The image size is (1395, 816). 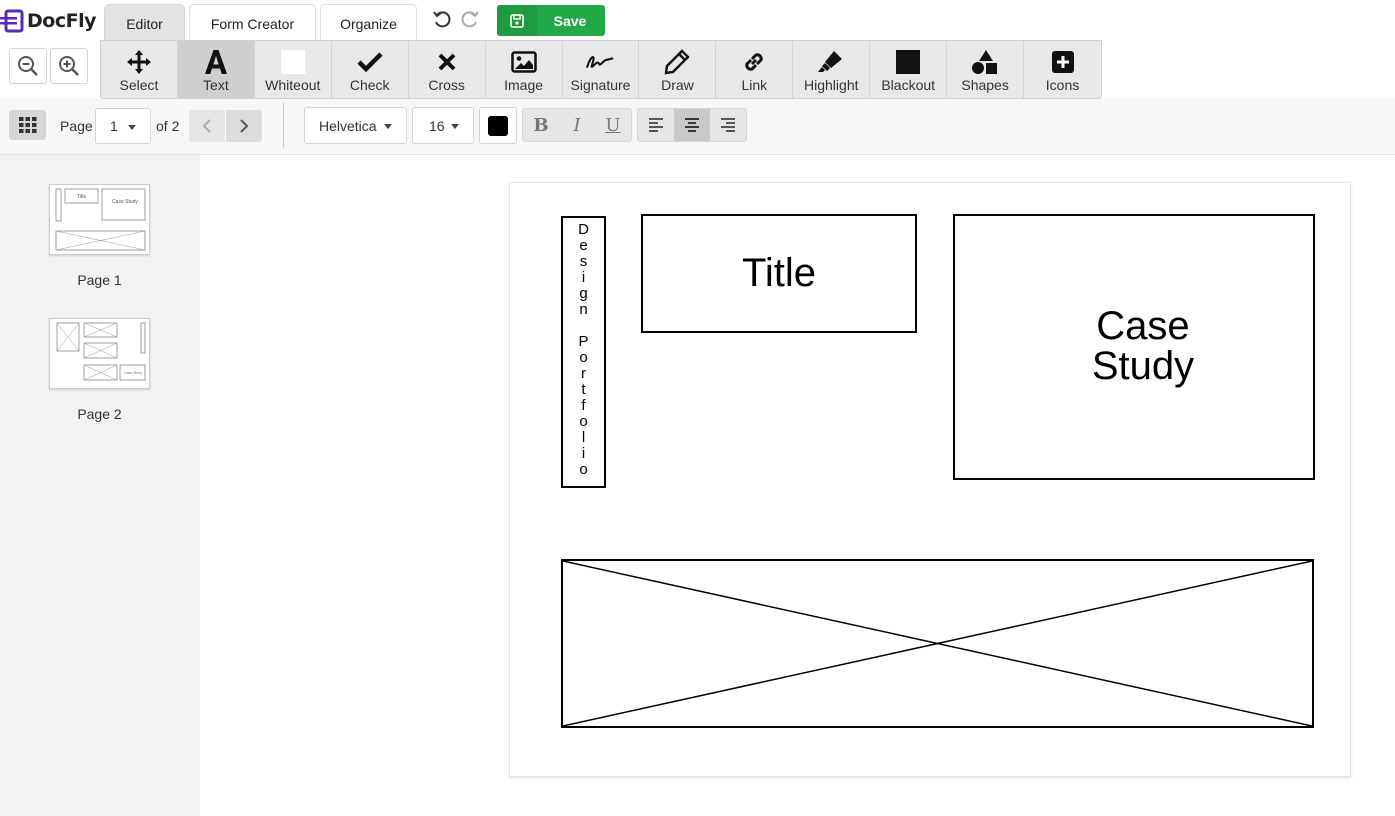 I want to click on tool-shapes: Shapes, so click(x=986, y=69).